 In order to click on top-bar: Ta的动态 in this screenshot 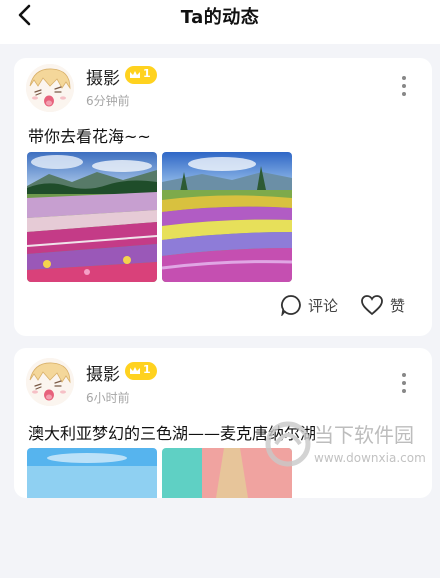, I will do `click(220, 22)`.